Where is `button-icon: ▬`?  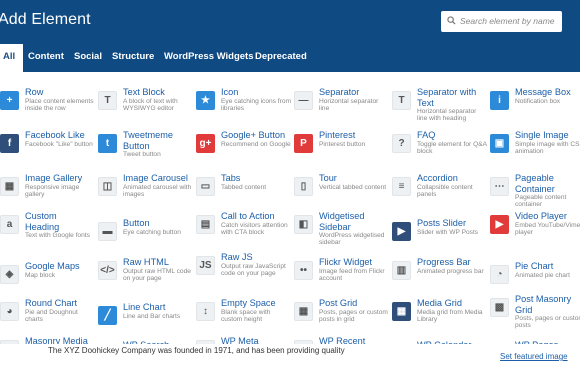
button-icon: ▬ is located at coordinates (107, 231).